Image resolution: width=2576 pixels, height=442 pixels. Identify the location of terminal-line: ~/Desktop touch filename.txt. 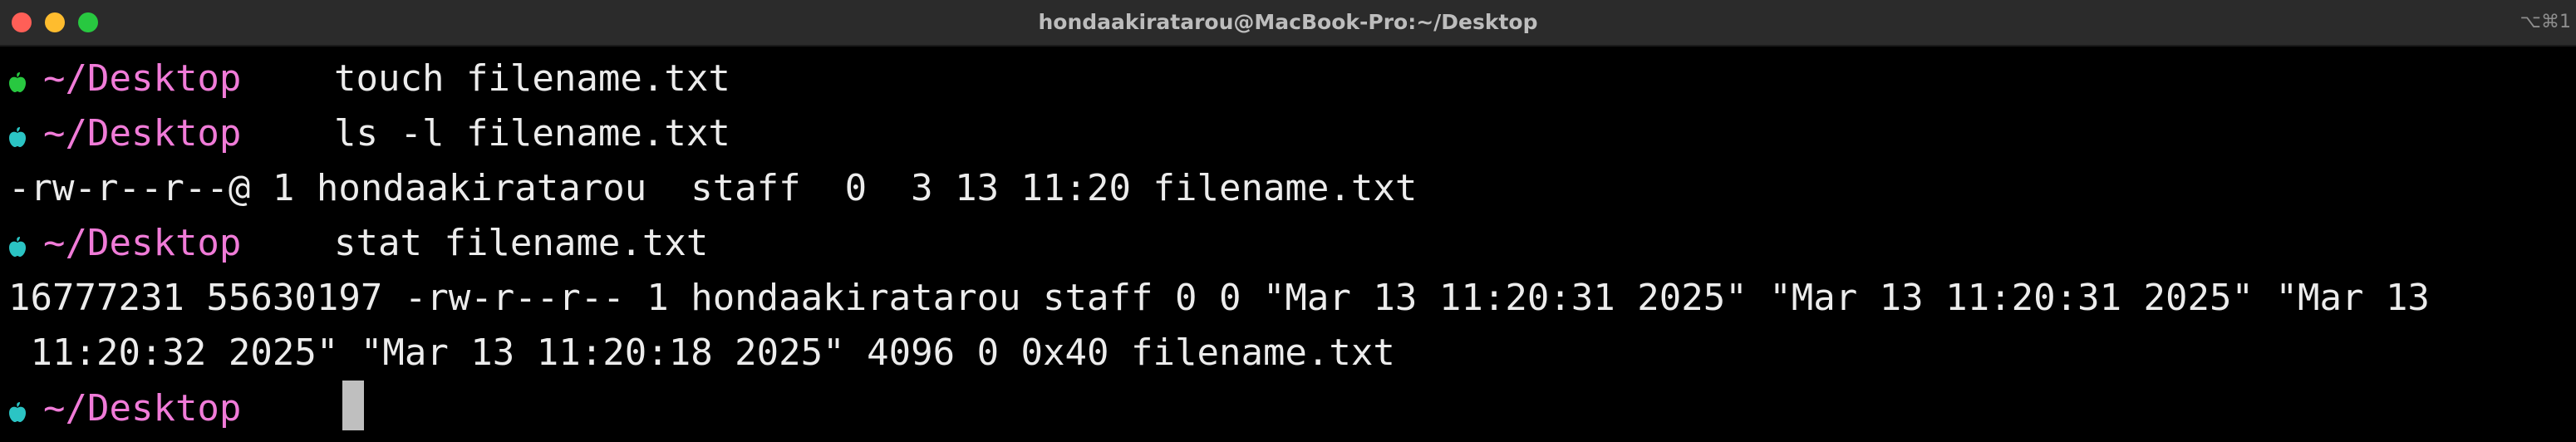
(1292, 79).